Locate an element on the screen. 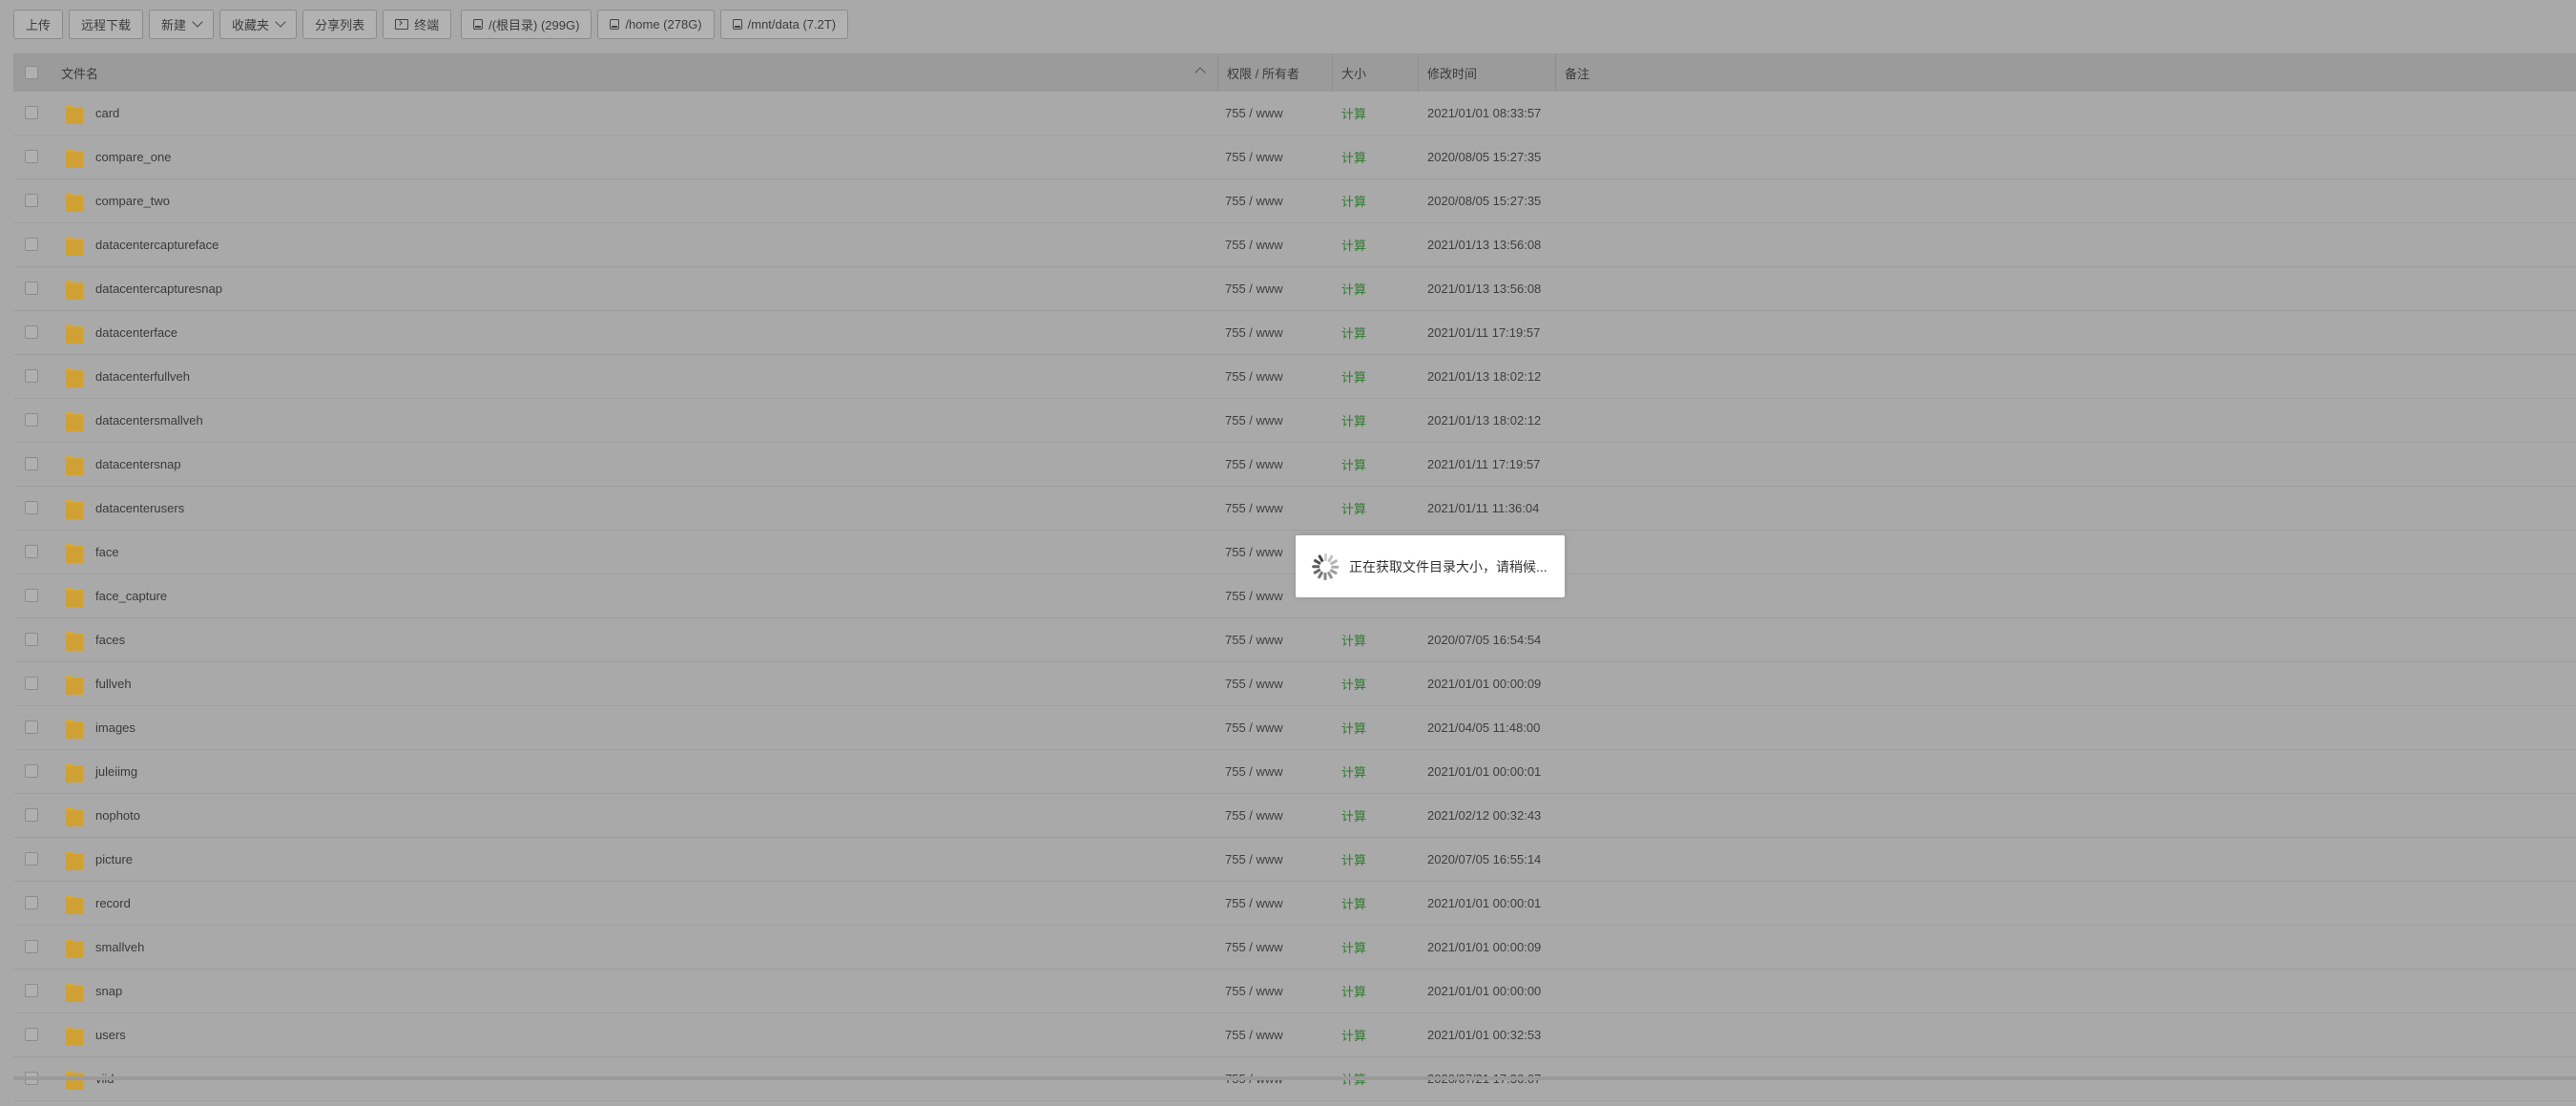 This screenshot has width=2576, height=1106. disk-data-button: /mnt/data (7.2T) is located at coordinates (784, 24).